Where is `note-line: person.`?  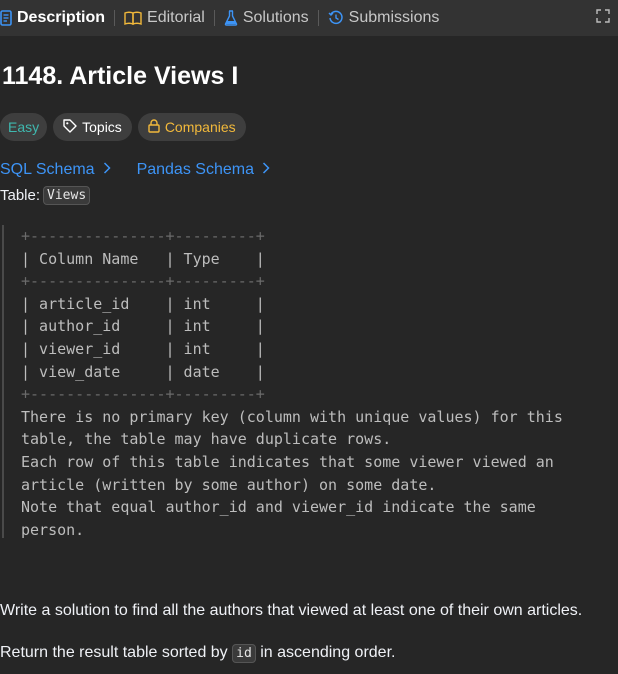
note-line: person. is located at coordinates (53, 529).